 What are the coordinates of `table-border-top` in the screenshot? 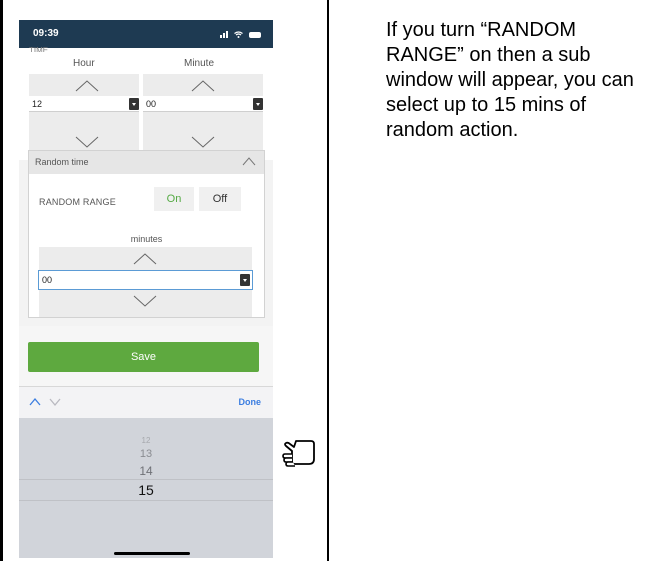 It's located at (1, 280).